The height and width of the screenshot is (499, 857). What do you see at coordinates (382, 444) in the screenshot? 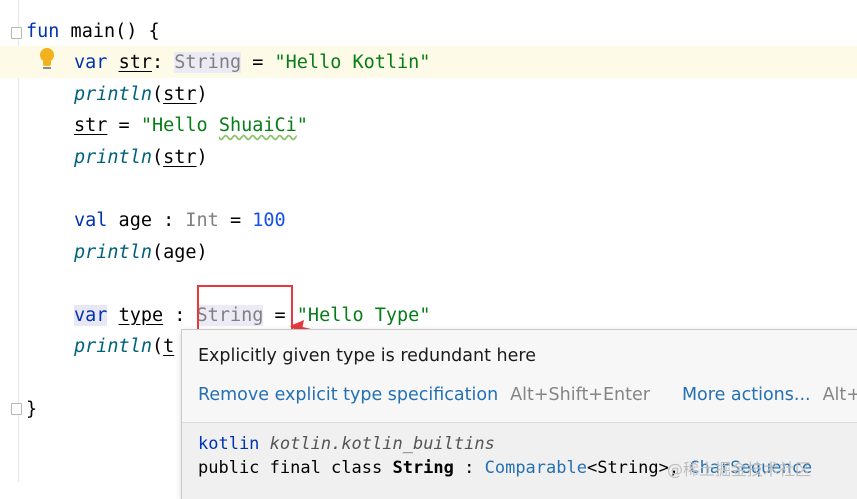
I see `doc-package: kotlin.kotlin_builtins` at bounding box center [382, 444].